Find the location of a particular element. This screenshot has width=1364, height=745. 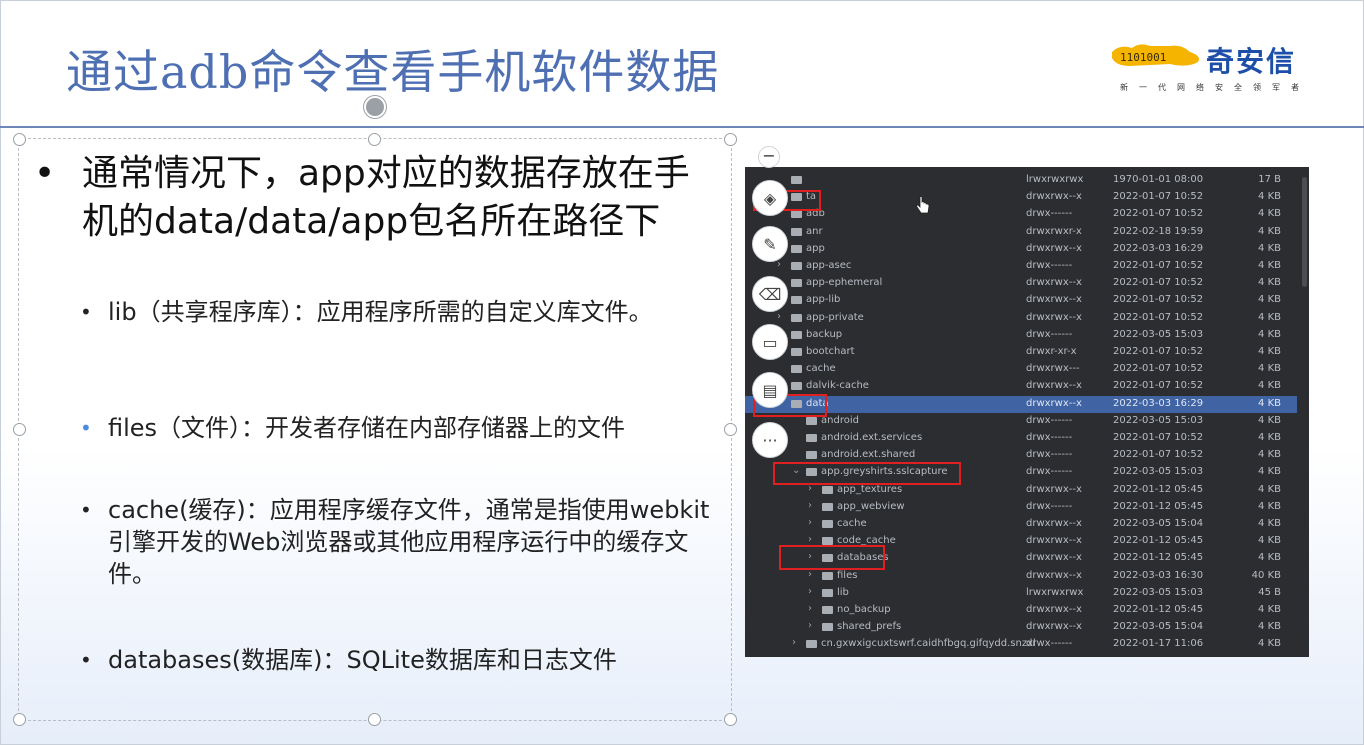

file-size: 40 KB is located at coordinates (1266, 575).